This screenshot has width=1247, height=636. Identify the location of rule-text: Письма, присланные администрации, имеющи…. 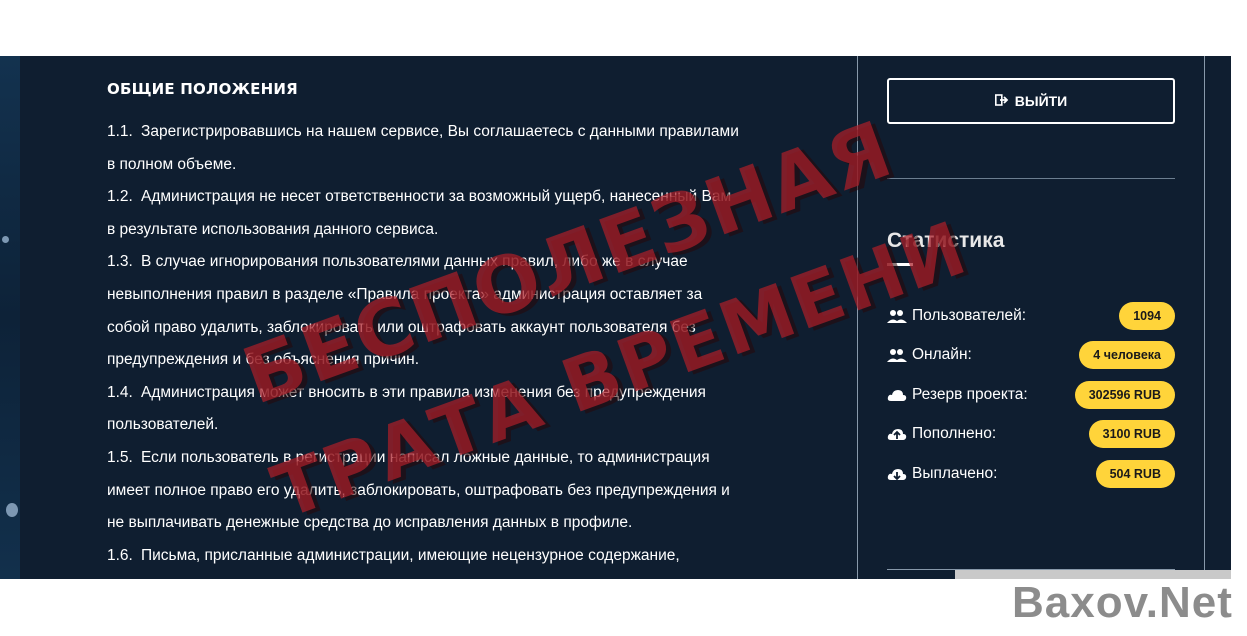
(410, 555).